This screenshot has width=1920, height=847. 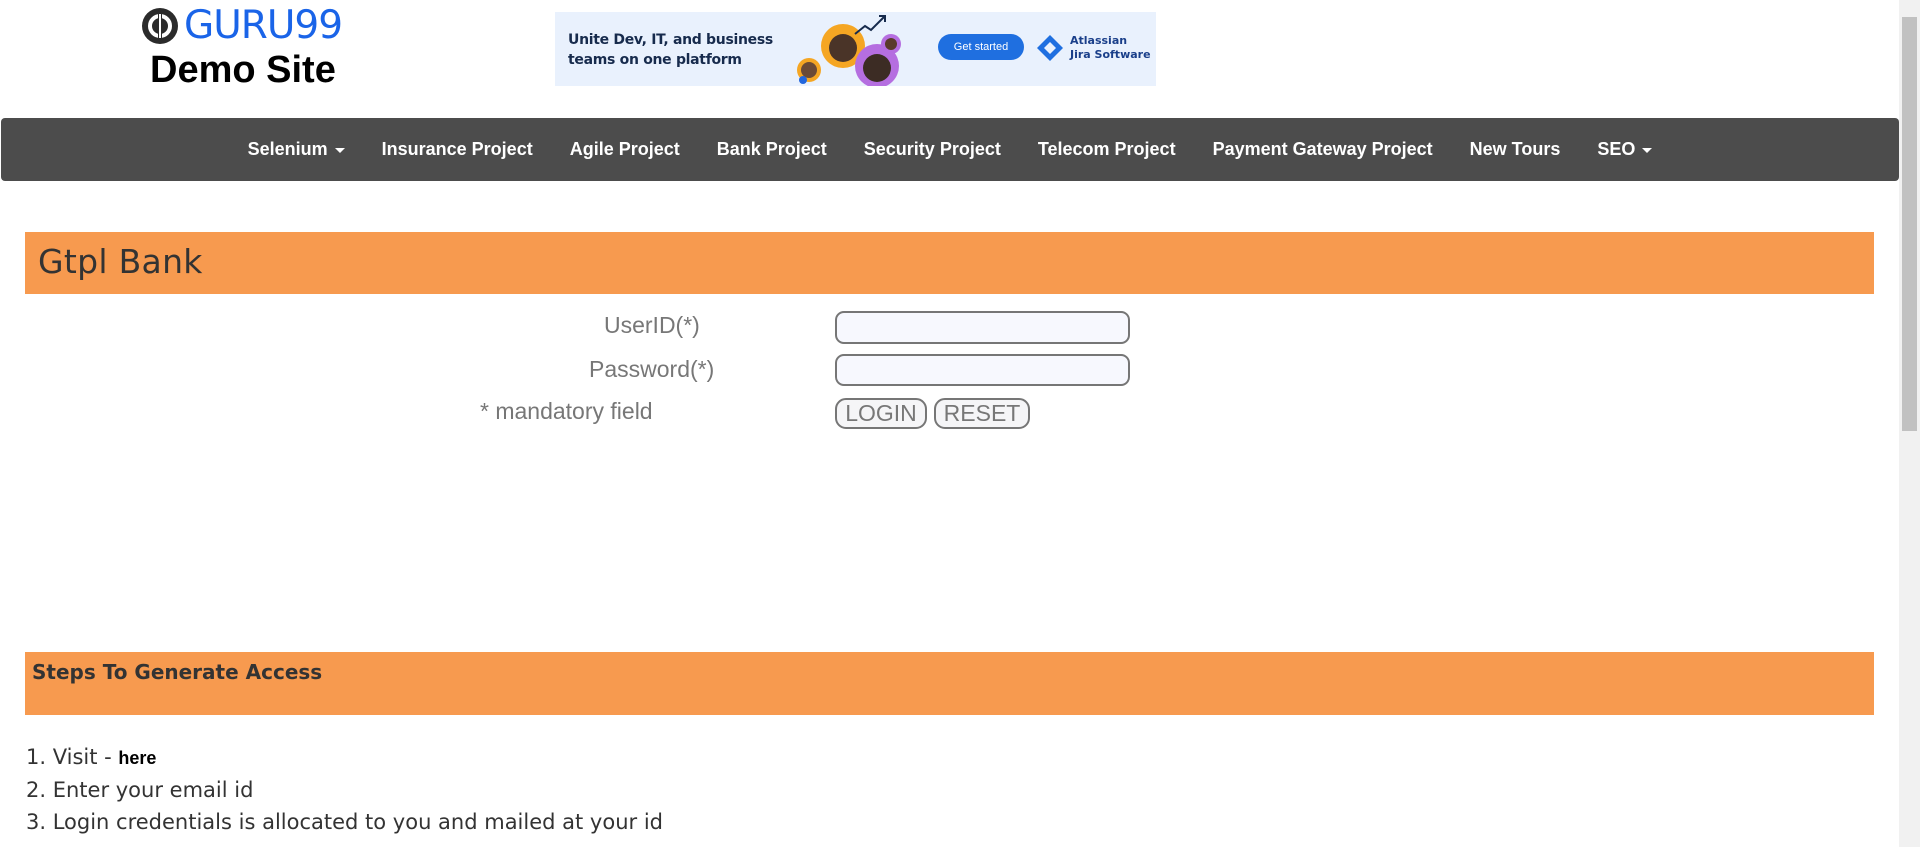 I want to click on login-button: LOGIN, so click(x=881, y=413).